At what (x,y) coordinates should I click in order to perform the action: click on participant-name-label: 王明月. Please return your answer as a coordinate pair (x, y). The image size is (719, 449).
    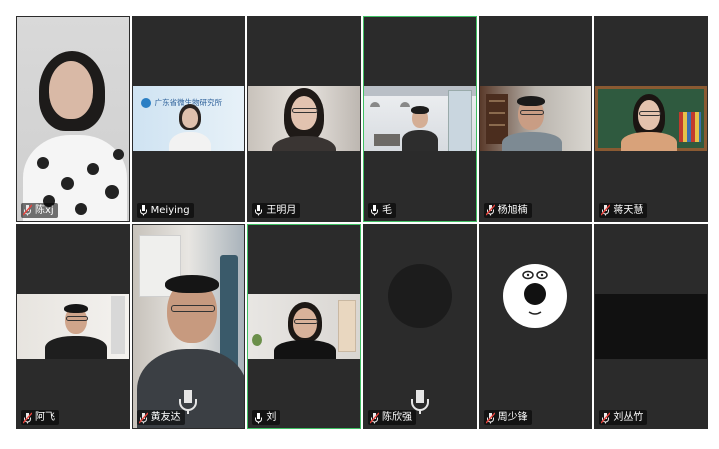
    Looking at the image, I should click on (276, 210).